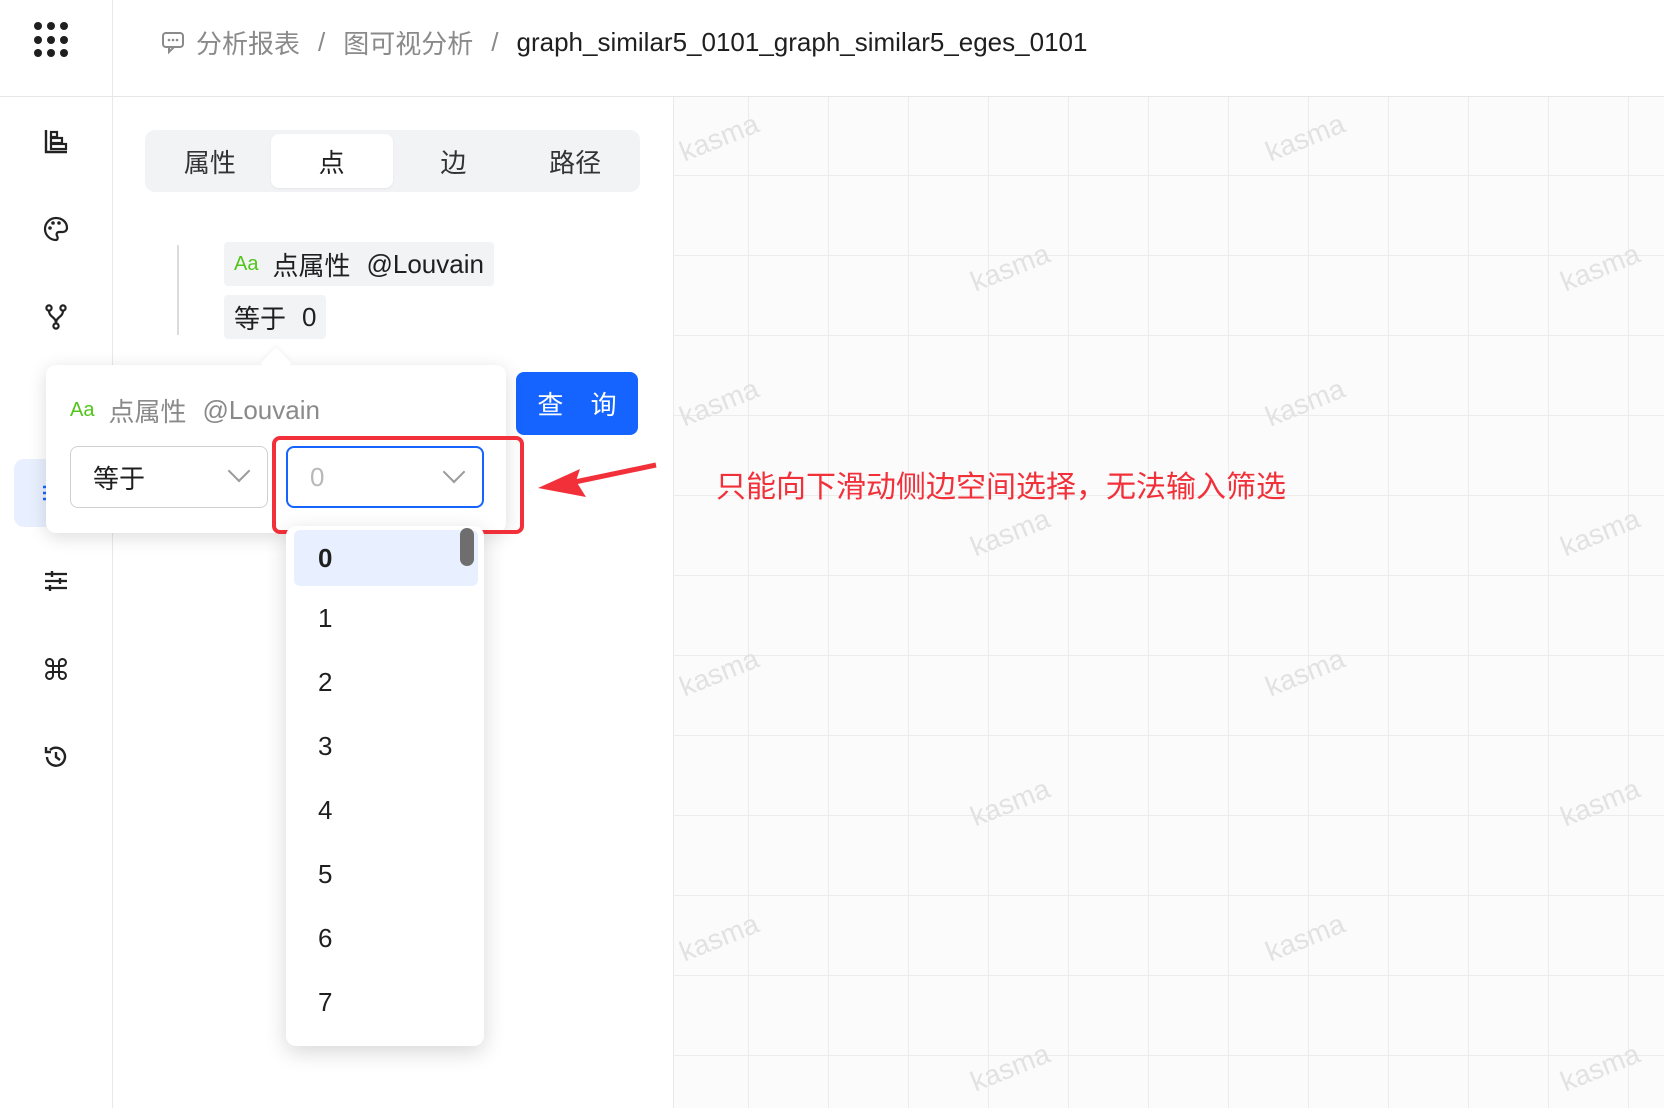 This screenshot has height=1108, width=1664. I want to click on condition-group-line, so click(178, 290).